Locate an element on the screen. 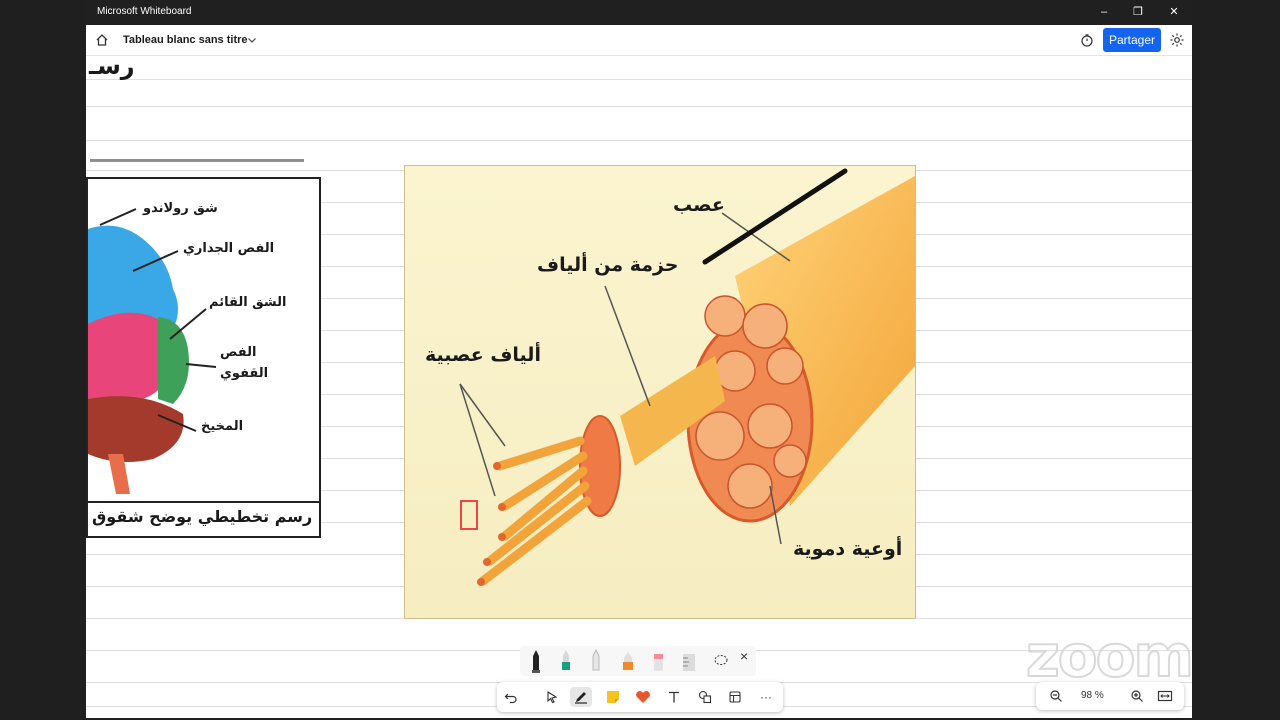 The image size is (1280, 720). pen-icon is located at coordinates (581, 698).